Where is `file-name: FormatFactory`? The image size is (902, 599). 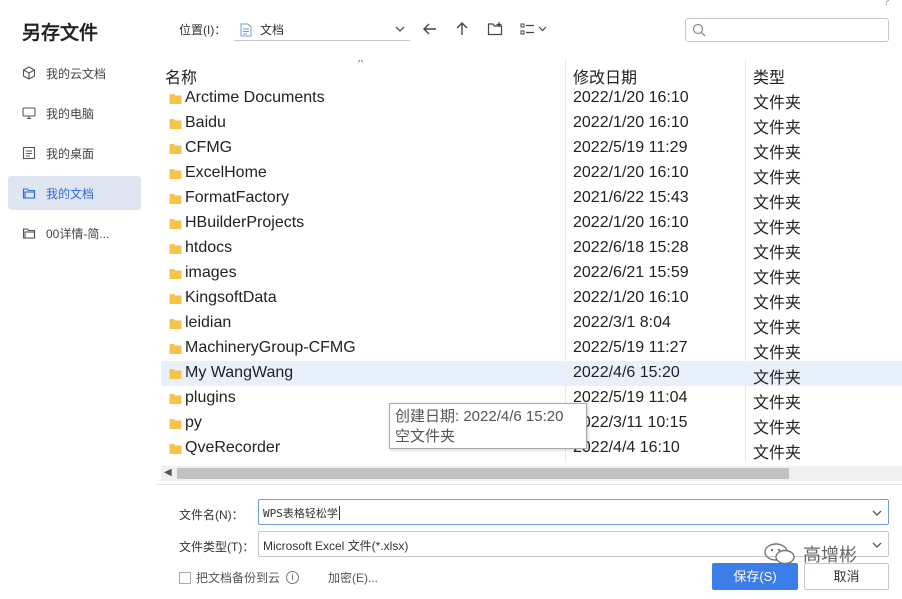
file-name: FormatFactory is located at coordinates (237, 197).